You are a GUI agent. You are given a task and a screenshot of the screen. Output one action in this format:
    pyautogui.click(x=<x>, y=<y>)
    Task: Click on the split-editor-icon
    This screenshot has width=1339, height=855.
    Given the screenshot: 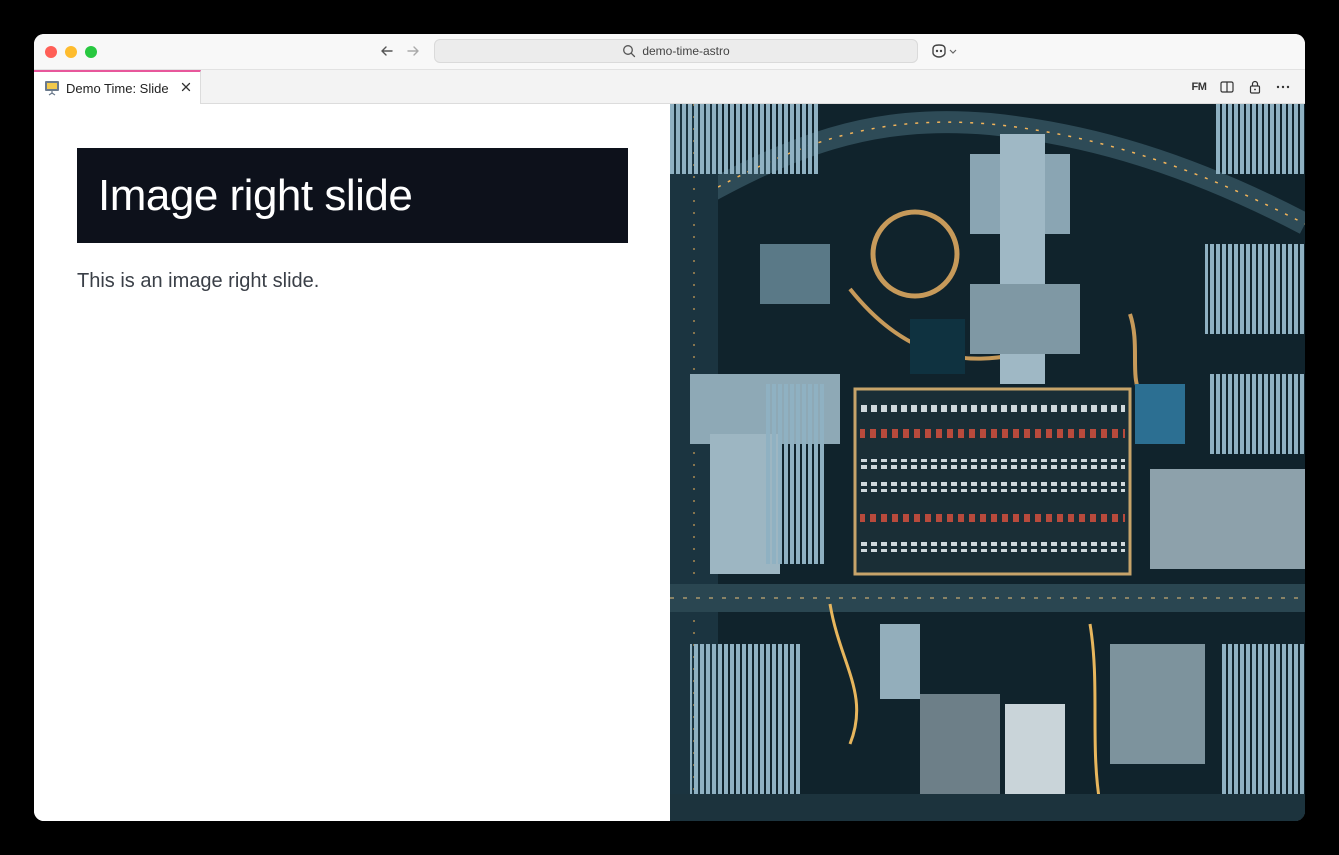 What is the action you would take?
    pyautogui.click(x=1227, y=87)
    